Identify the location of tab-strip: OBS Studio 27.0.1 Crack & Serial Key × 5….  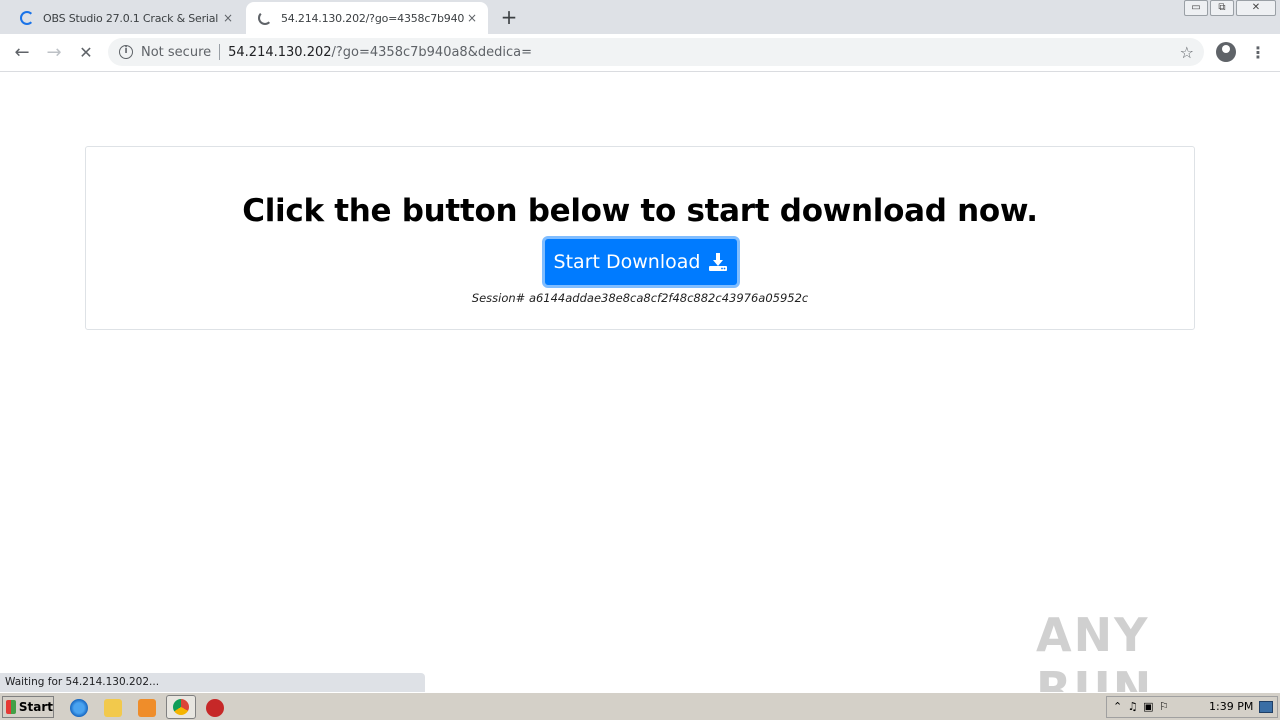
(640, 17).